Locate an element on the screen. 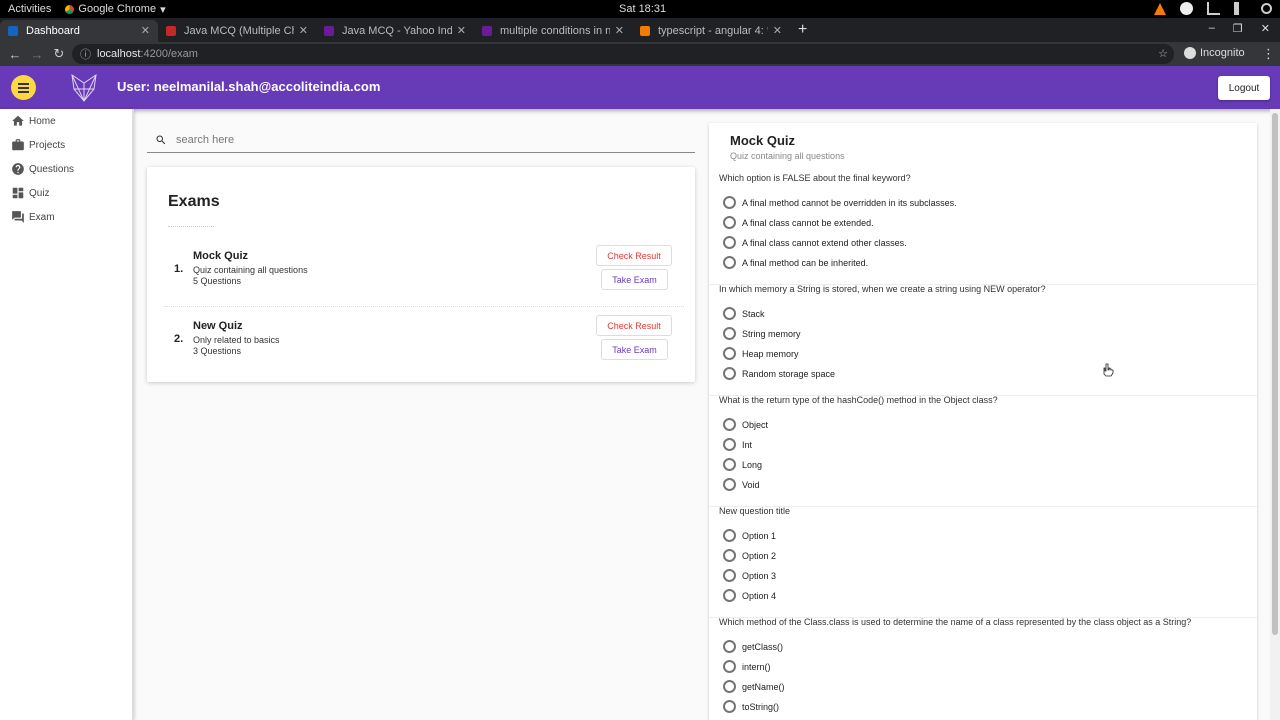 The height and width of the screenshot is (720, 1280). home-icon is located at coordinates (18, 120).